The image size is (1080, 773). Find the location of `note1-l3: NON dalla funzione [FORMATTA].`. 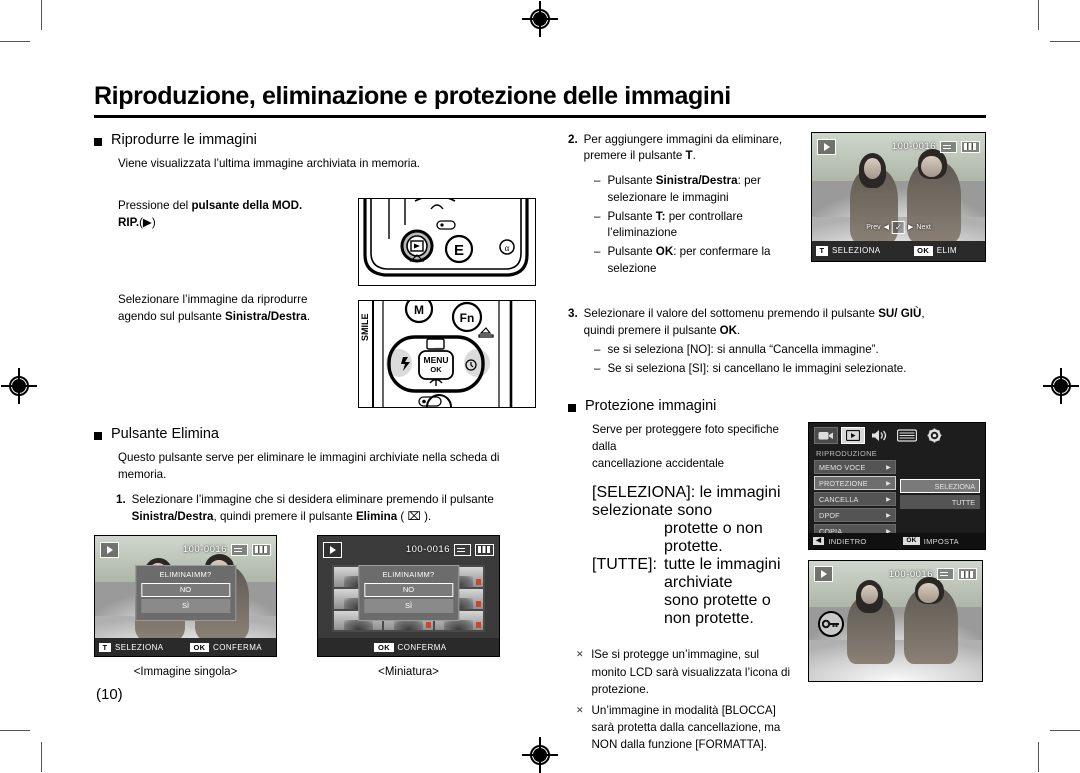

note1-l3: NON dalla funzione [FORMATTA]. is located at coordinates (679, 745).